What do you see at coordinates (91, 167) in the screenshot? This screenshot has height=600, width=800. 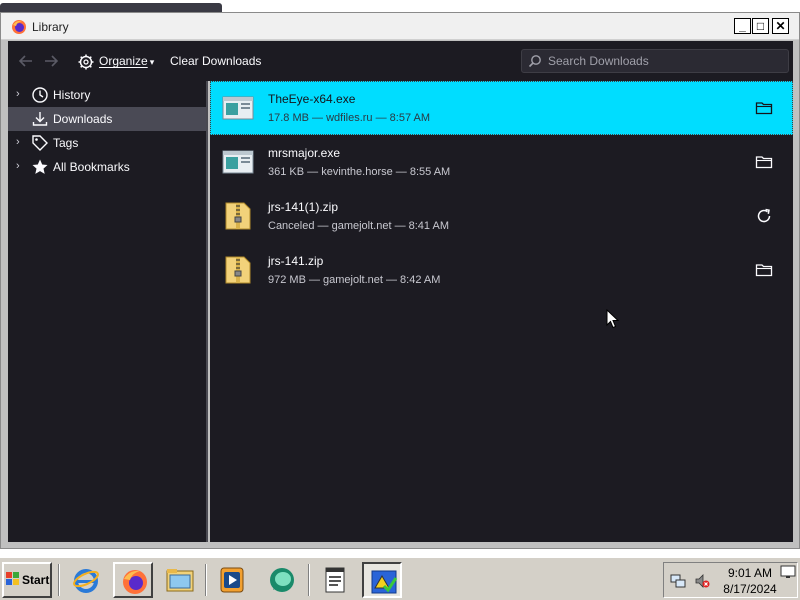 I see `sidebar-item-label: All Bookmarks` at bounding box center [91, 167].